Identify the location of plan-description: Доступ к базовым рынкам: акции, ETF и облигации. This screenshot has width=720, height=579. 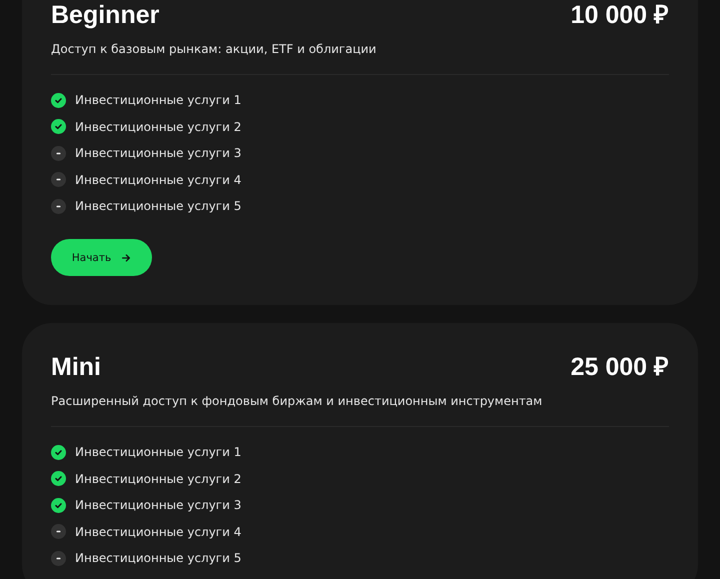
(214, 49).